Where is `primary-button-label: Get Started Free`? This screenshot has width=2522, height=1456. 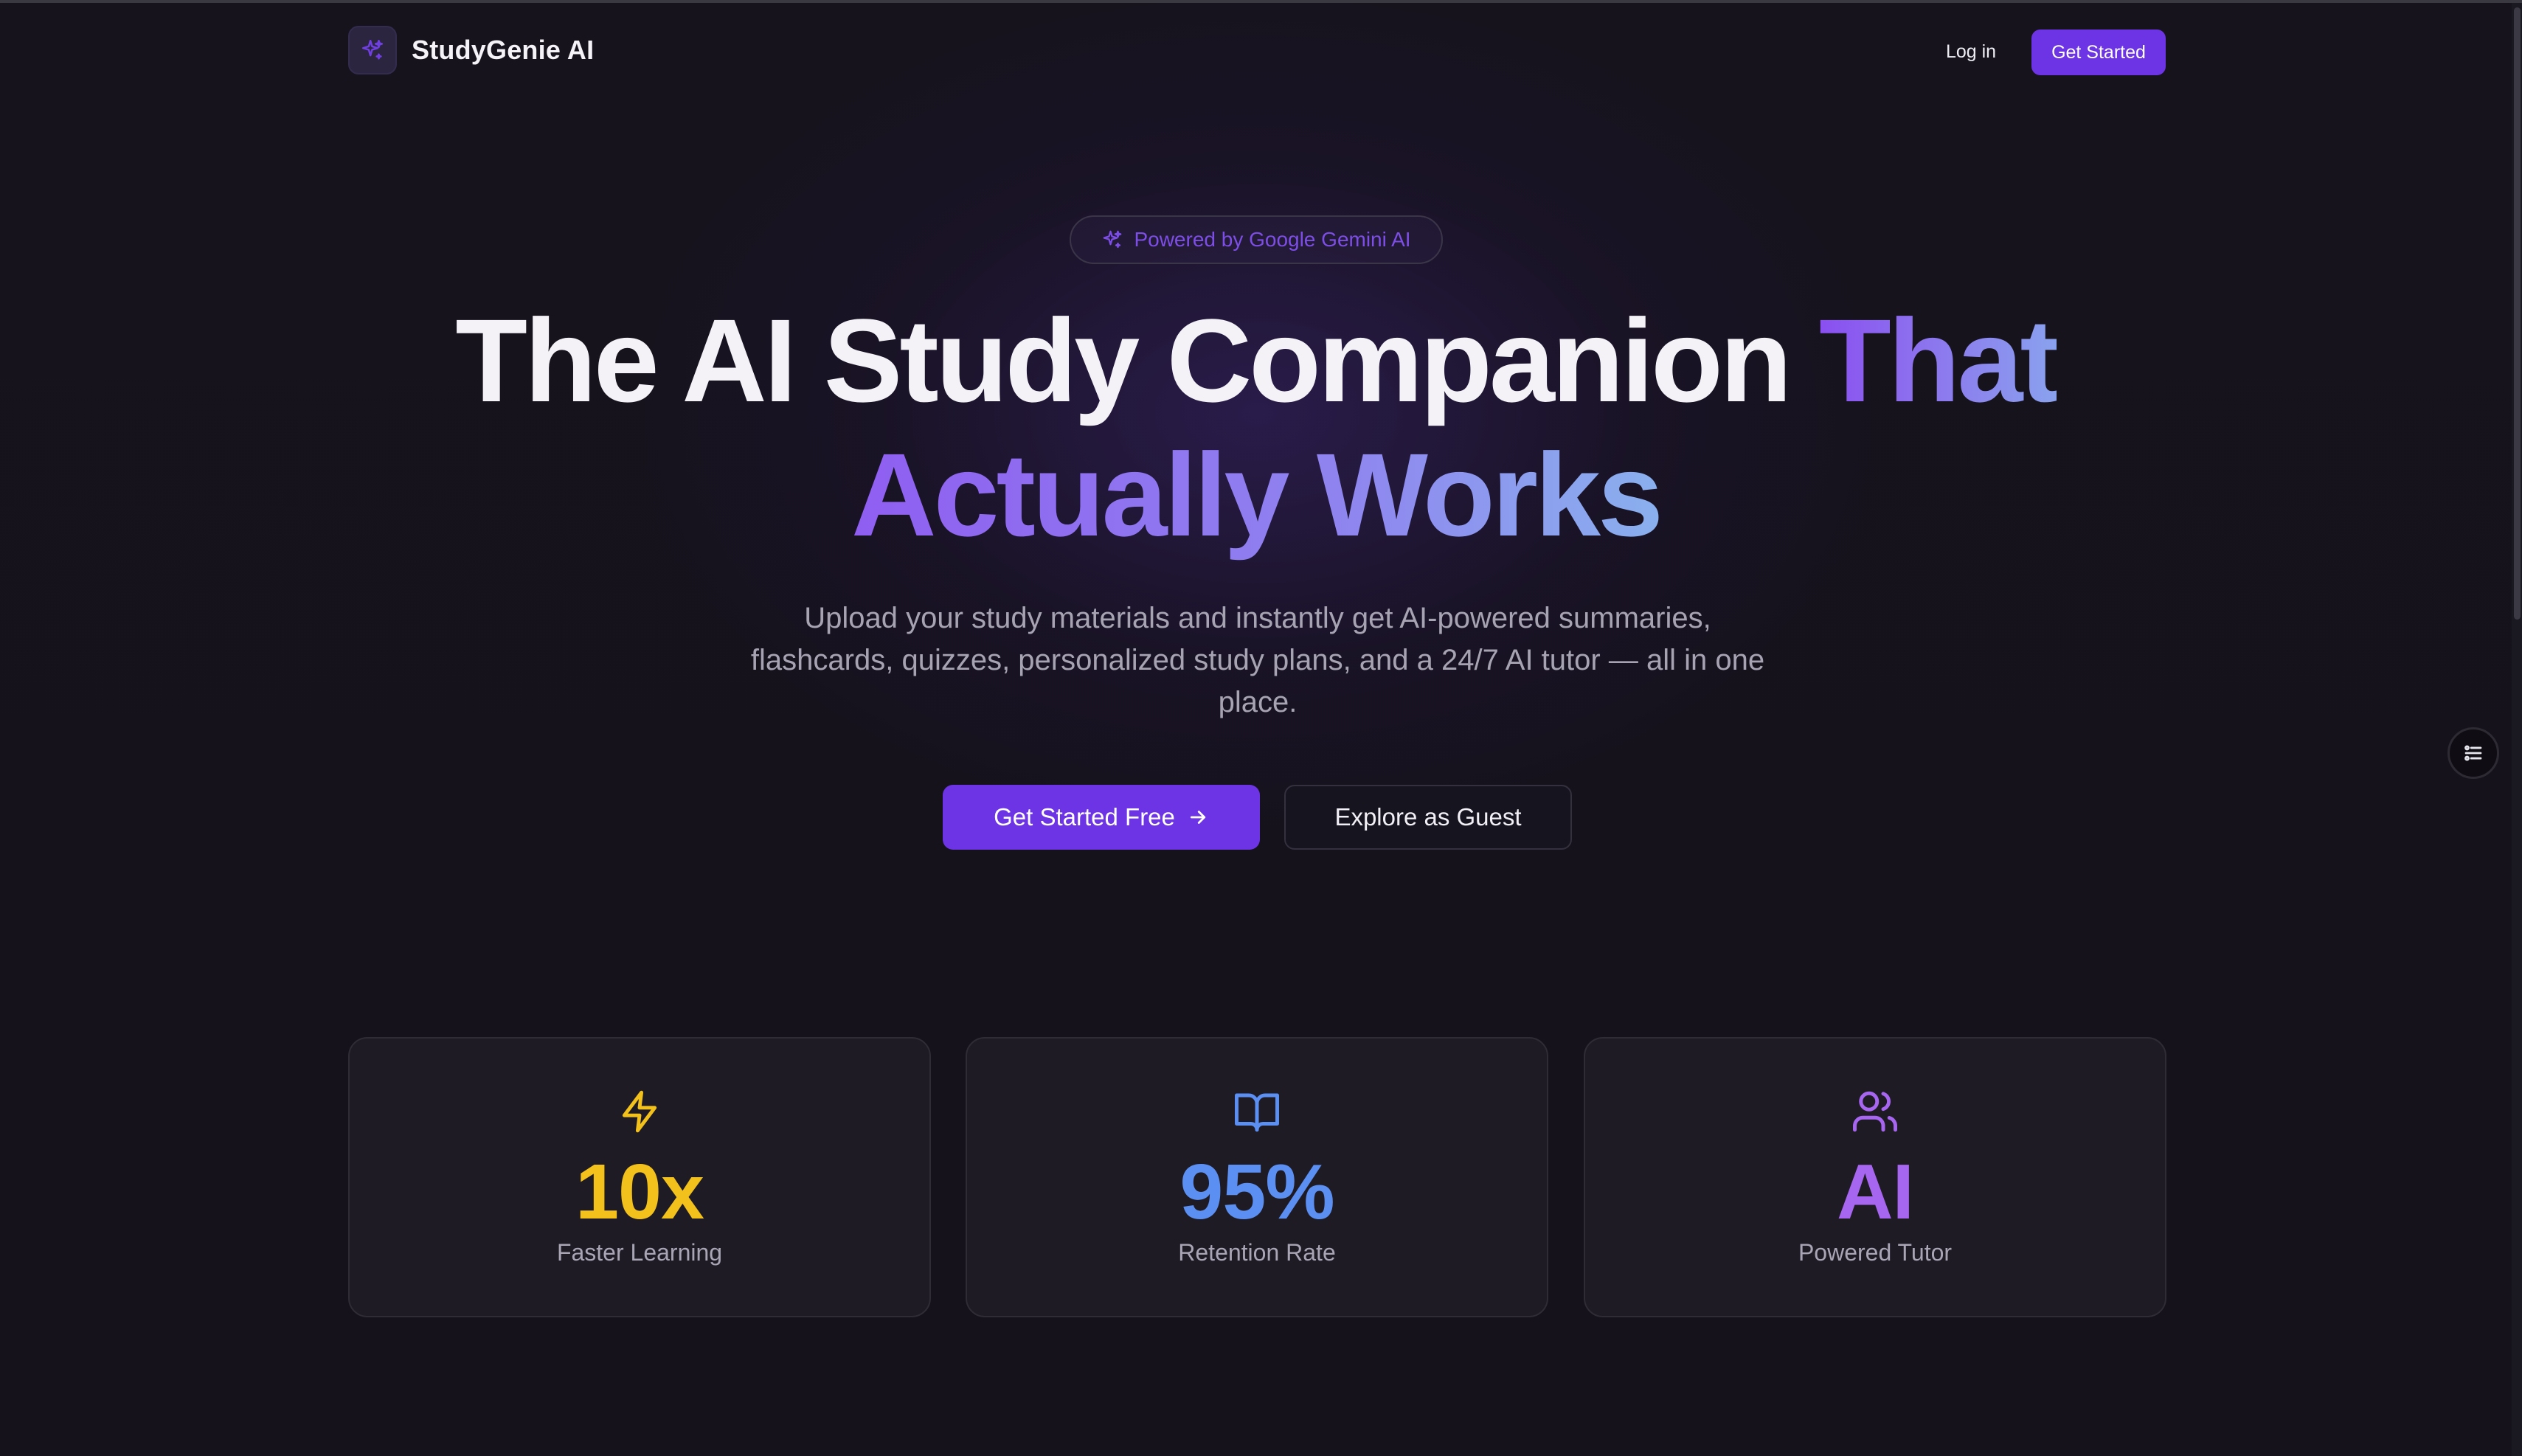 primary-button-label: Get Started Free is located at coordinates (1084, 817).